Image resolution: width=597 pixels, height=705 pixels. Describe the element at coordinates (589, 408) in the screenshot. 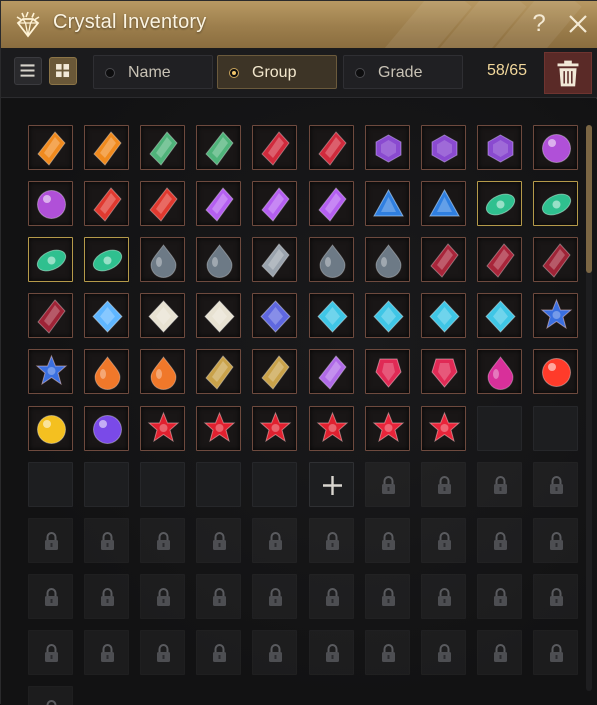

I see `scrollbar` at that location.